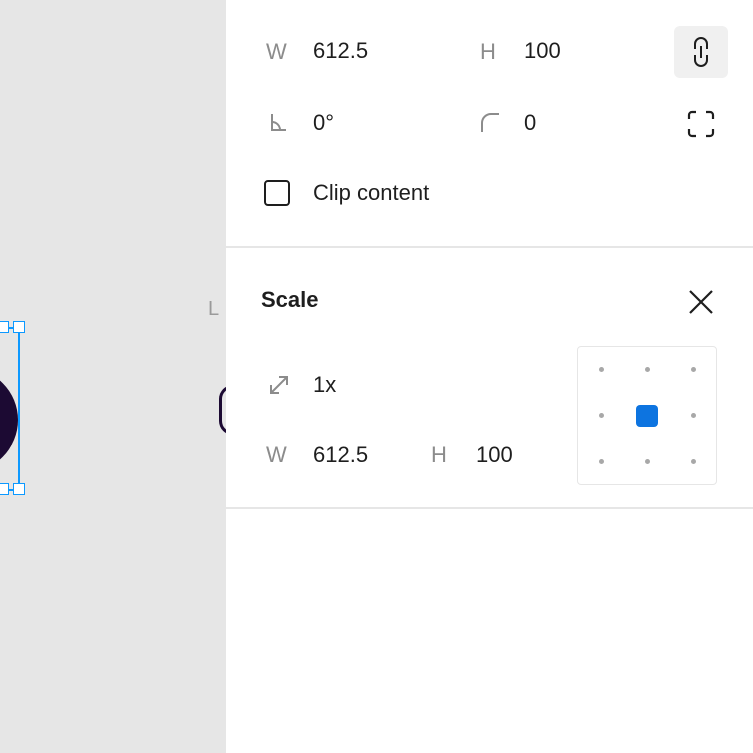 Image resolution: width=753 pixels, height=753 pixels. I want to click on resize-handle-top-left, so click(4, 327).